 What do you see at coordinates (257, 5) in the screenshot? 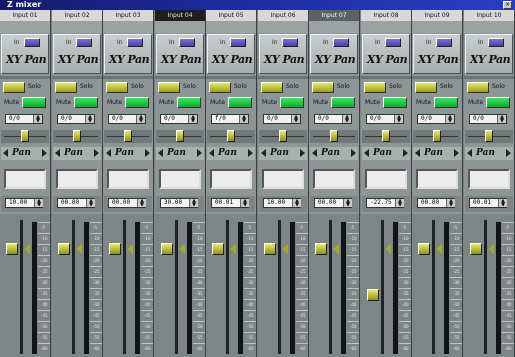
I see `title-bar: Z mixer ×` at bounding box center [257, 5].